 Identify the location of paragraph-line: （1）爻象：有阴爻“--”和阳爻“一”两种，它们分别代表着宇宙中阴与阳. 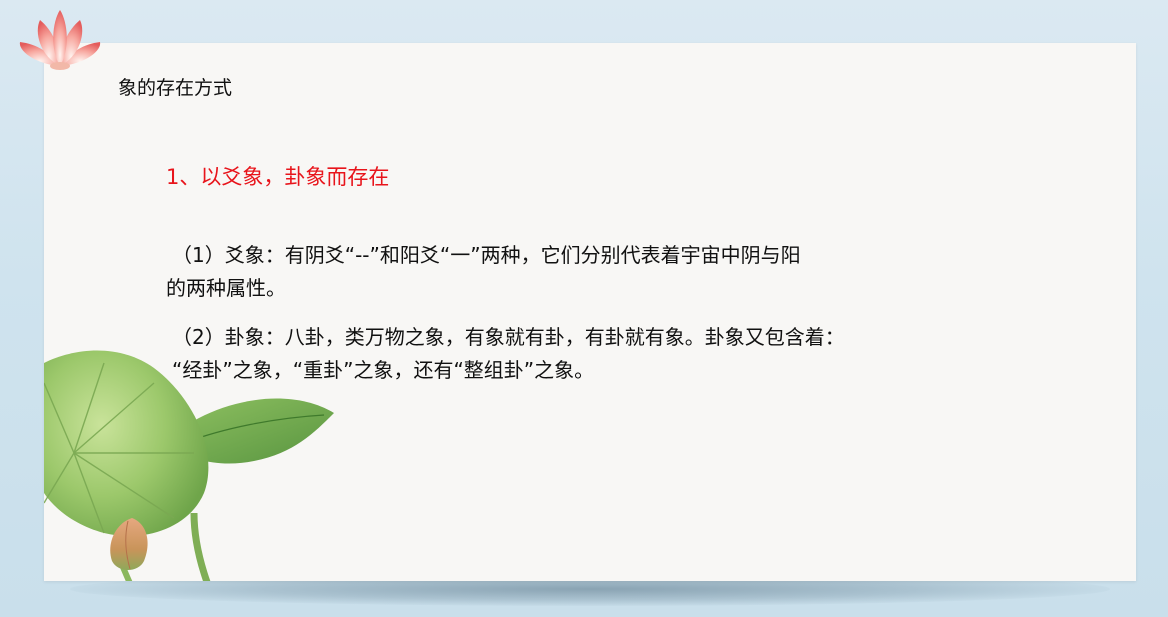
(486, 255).